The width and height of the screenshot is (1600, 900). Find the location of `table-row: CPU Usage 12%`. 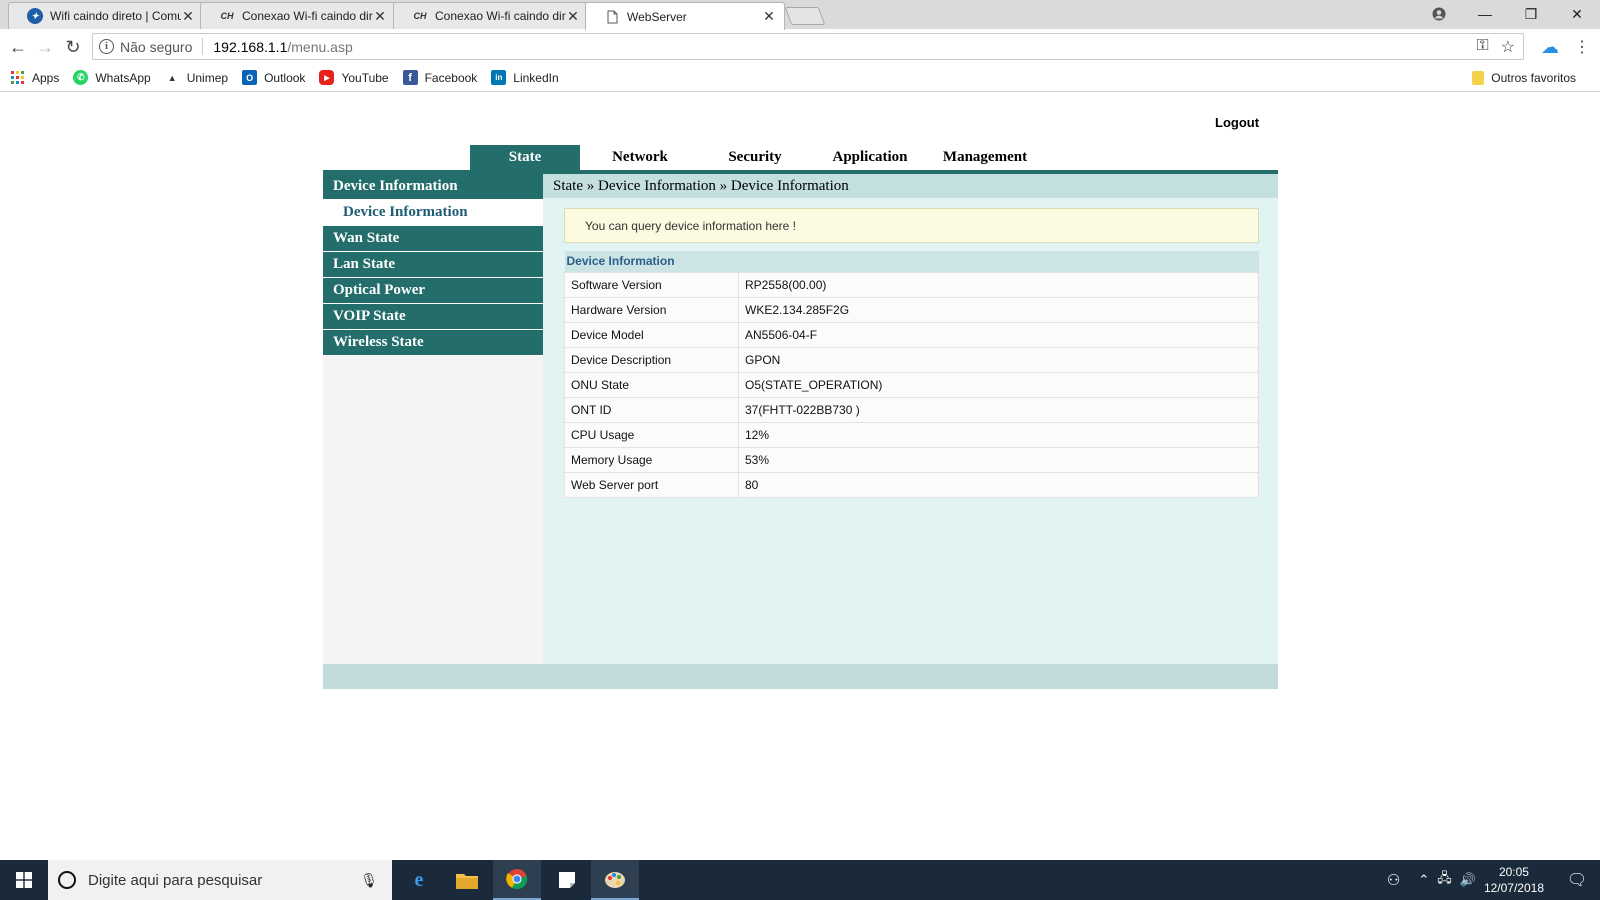

table-row: CPU Usage 12% is located at coordinates (911, 434).